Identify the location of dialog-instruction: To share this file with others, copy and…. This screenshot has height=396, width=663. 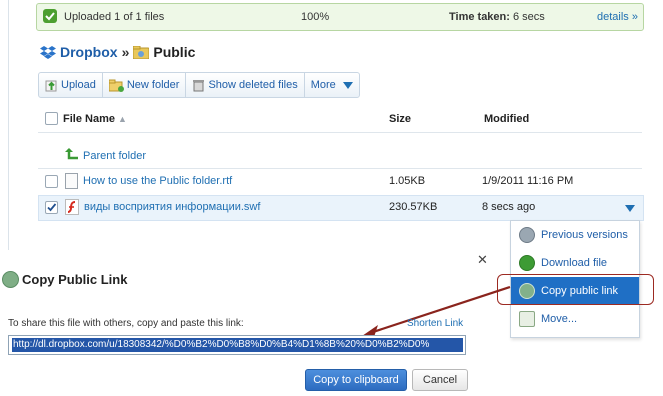
(126, 323).